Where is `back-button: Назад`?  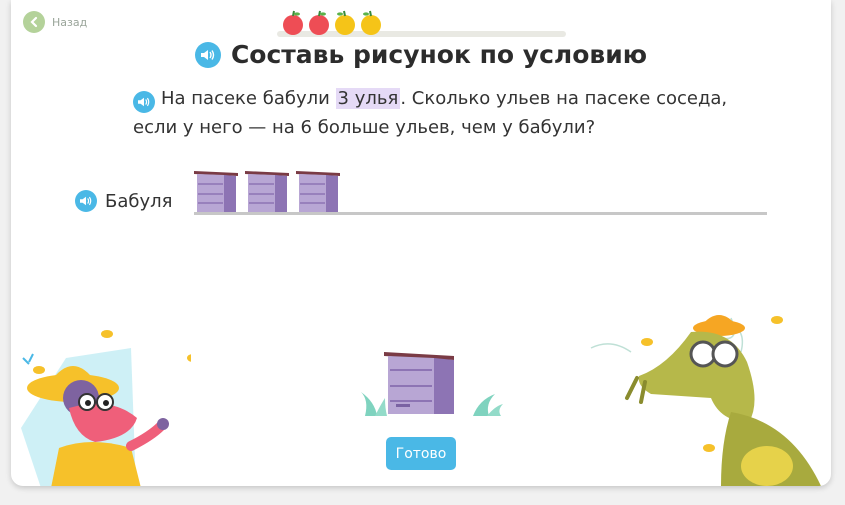 back-button: Назад is located at coordinates (55, 22).